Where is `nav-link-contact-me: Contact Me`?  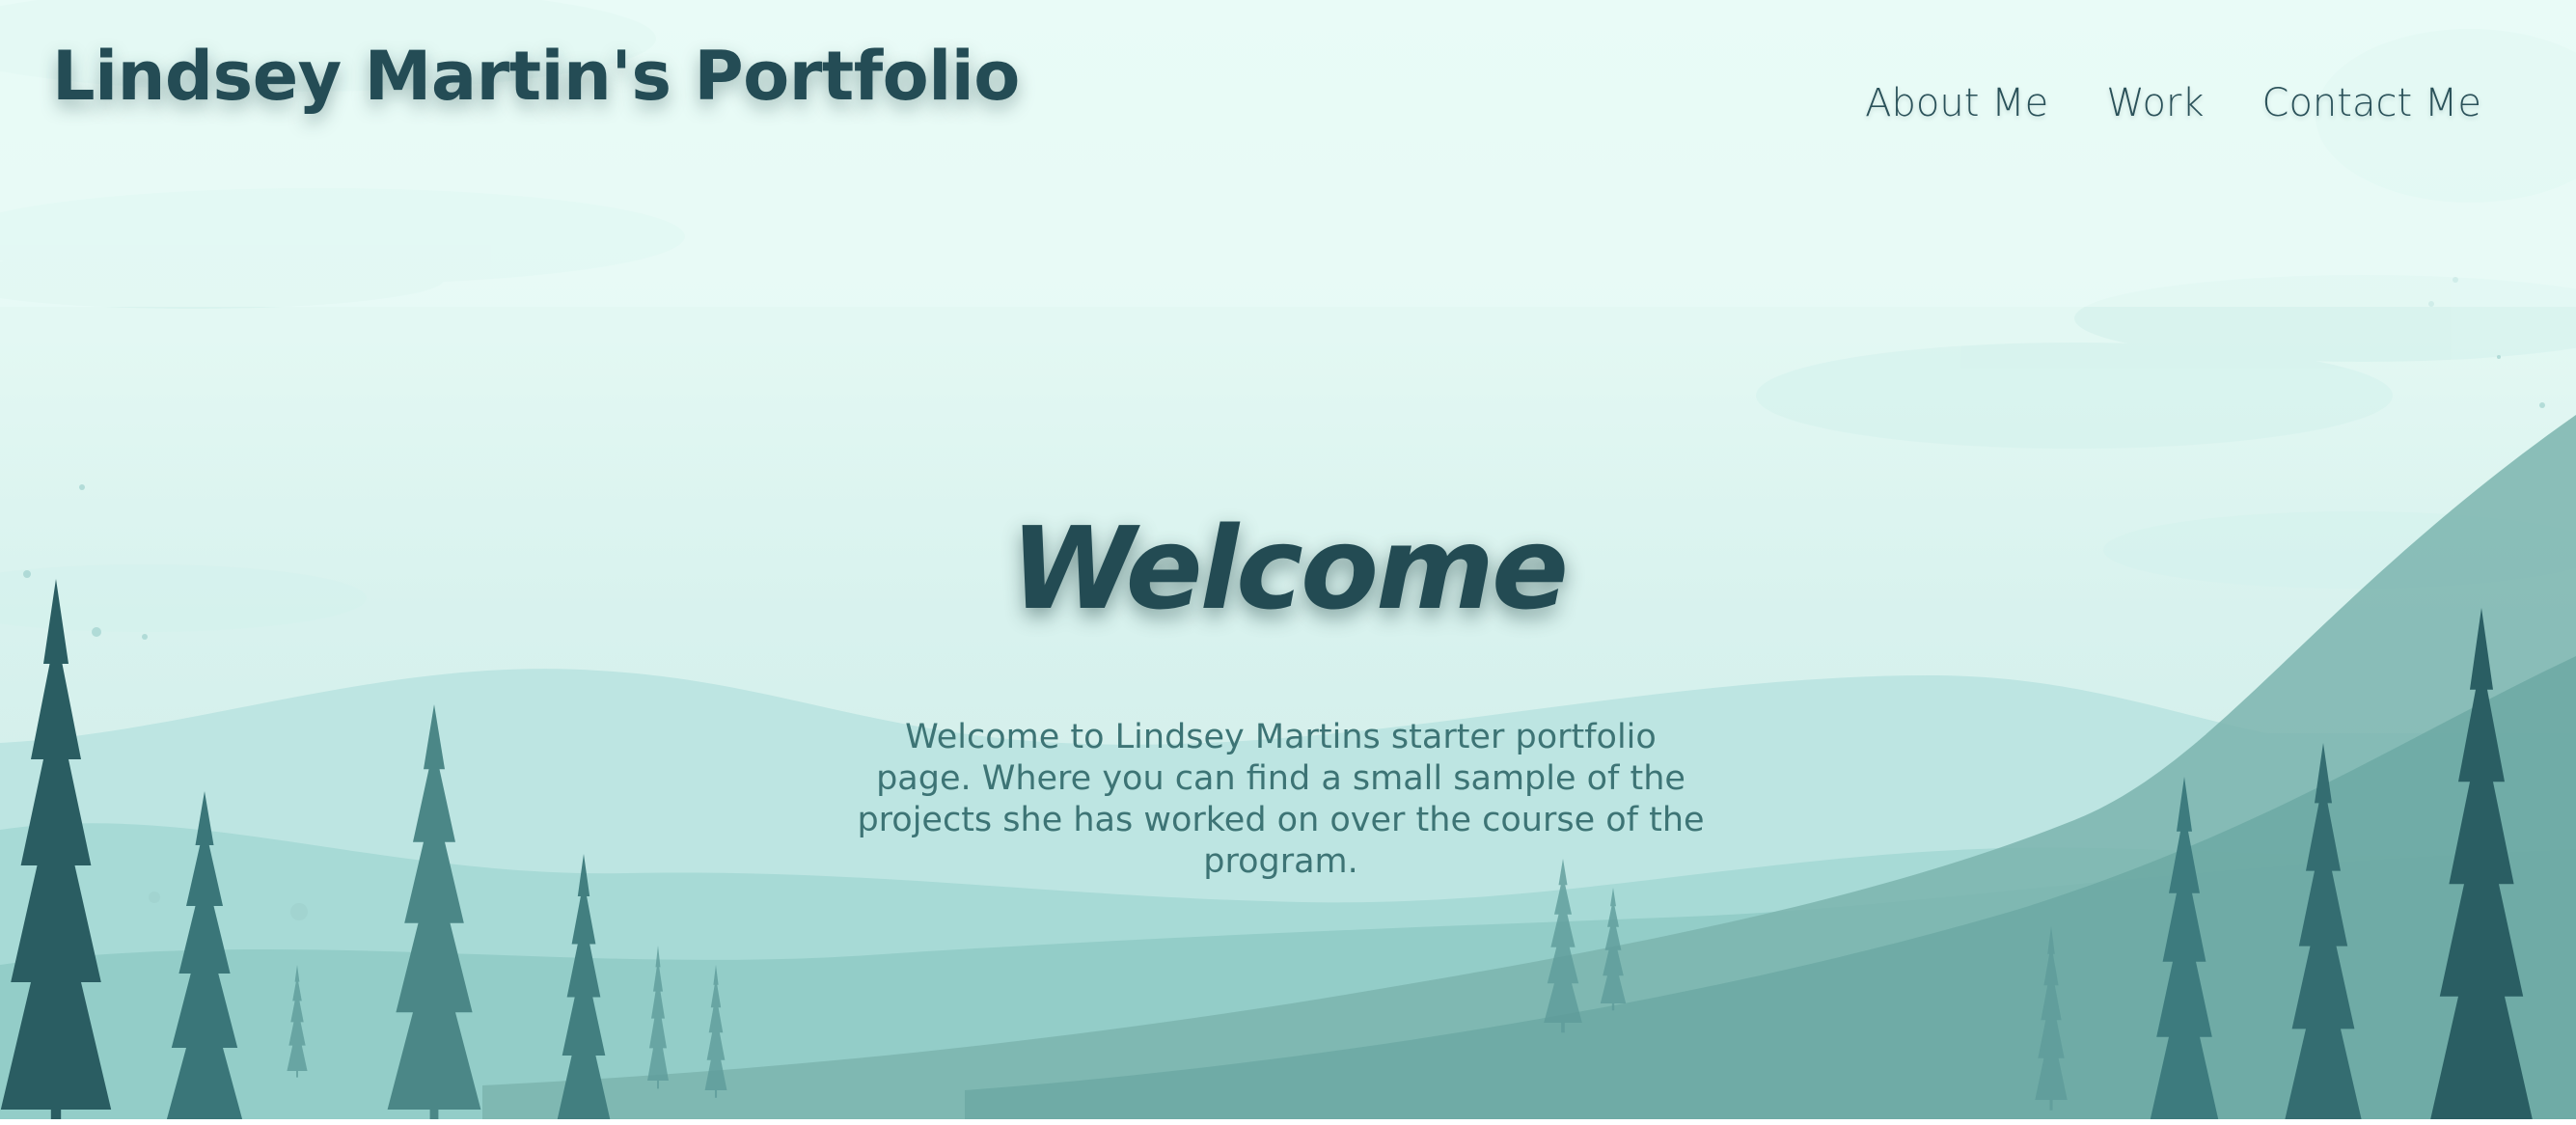 nav-link-contact-me: Contact Me is located at coordinates (2371, 103).